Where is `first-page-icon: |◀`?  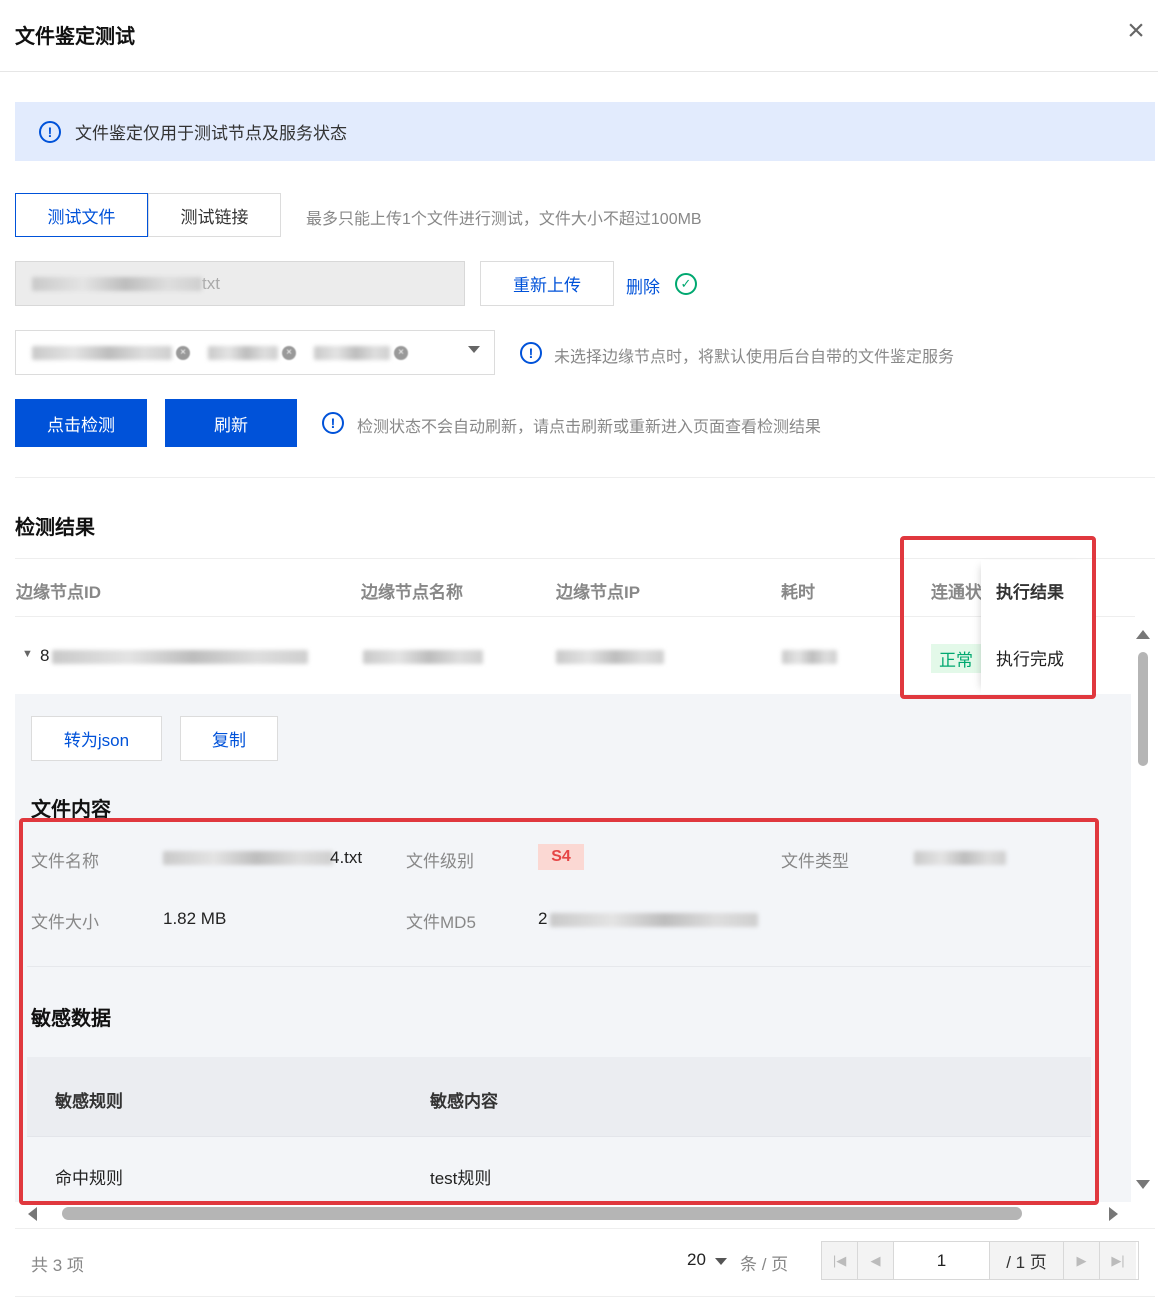
first-page-icon: |◀ is located at coordinates (839, 1260).